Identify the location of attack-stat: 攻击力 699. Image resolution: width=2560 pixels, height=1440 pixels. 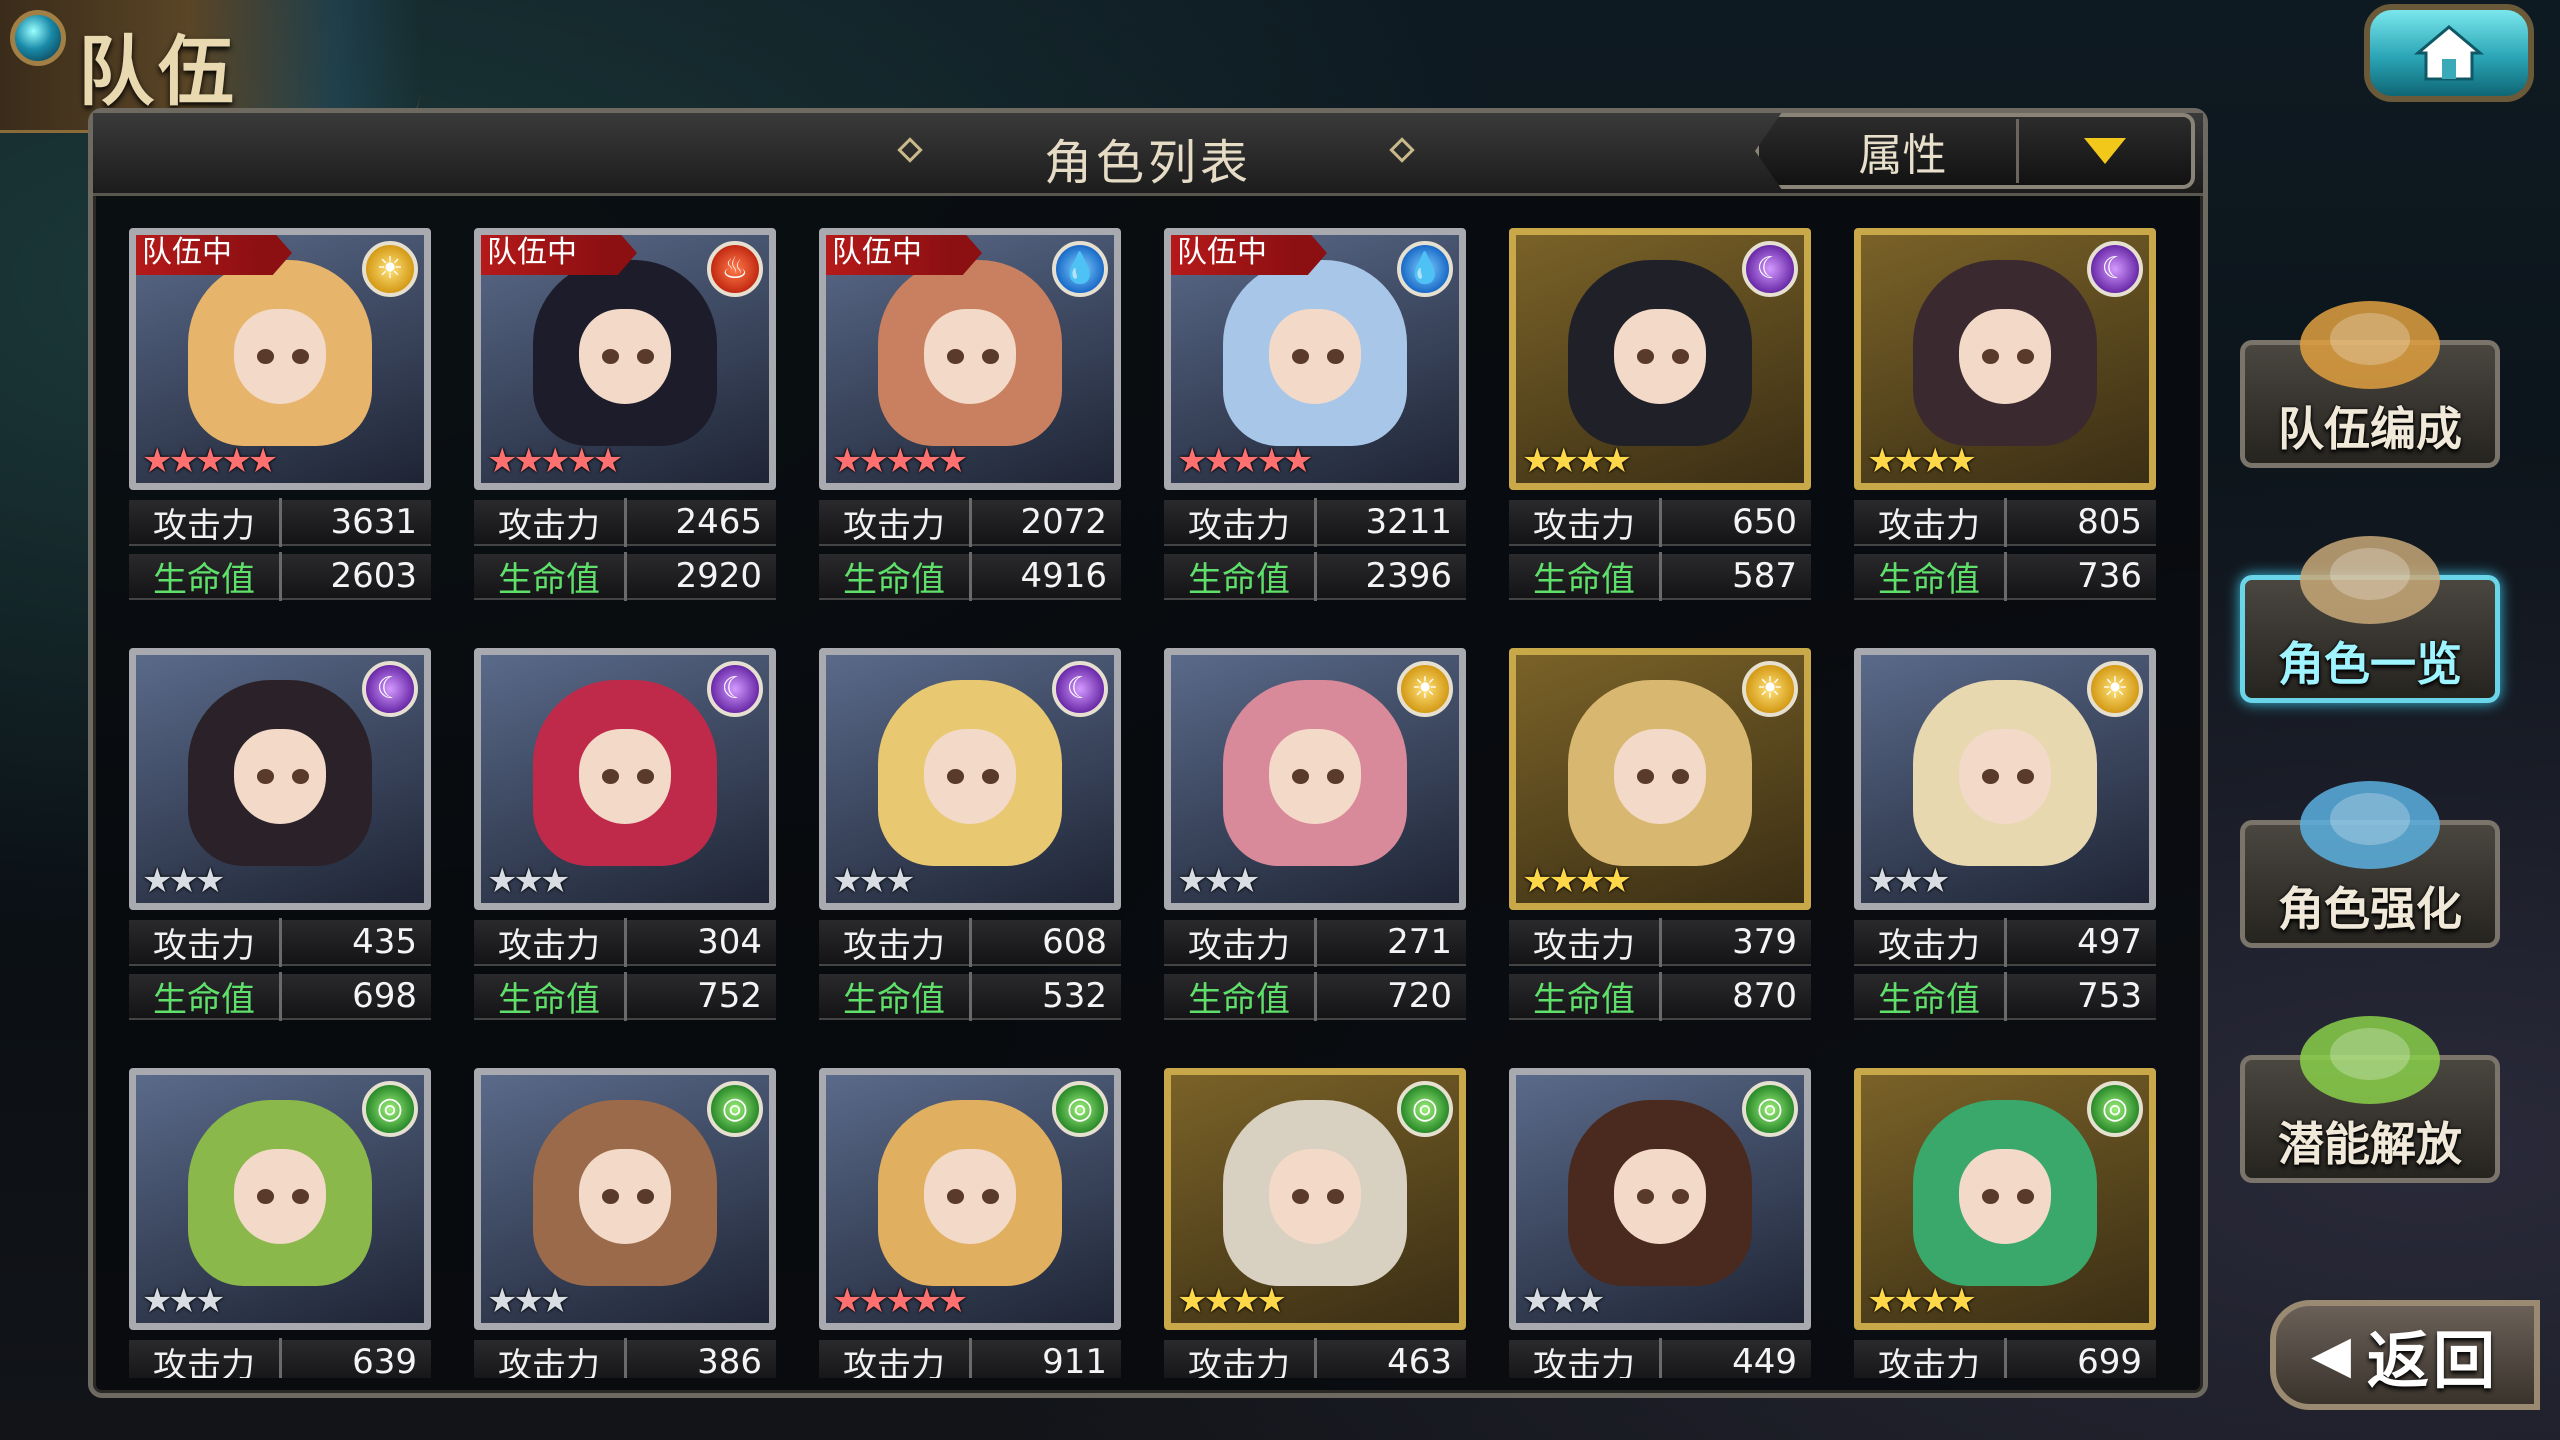
(2005, 1357).